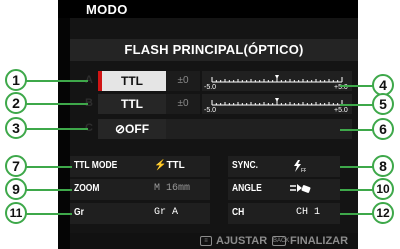 The width and height of the screenshot is (400, 249). I want to click on callout-2: 2, so click(16, 103).